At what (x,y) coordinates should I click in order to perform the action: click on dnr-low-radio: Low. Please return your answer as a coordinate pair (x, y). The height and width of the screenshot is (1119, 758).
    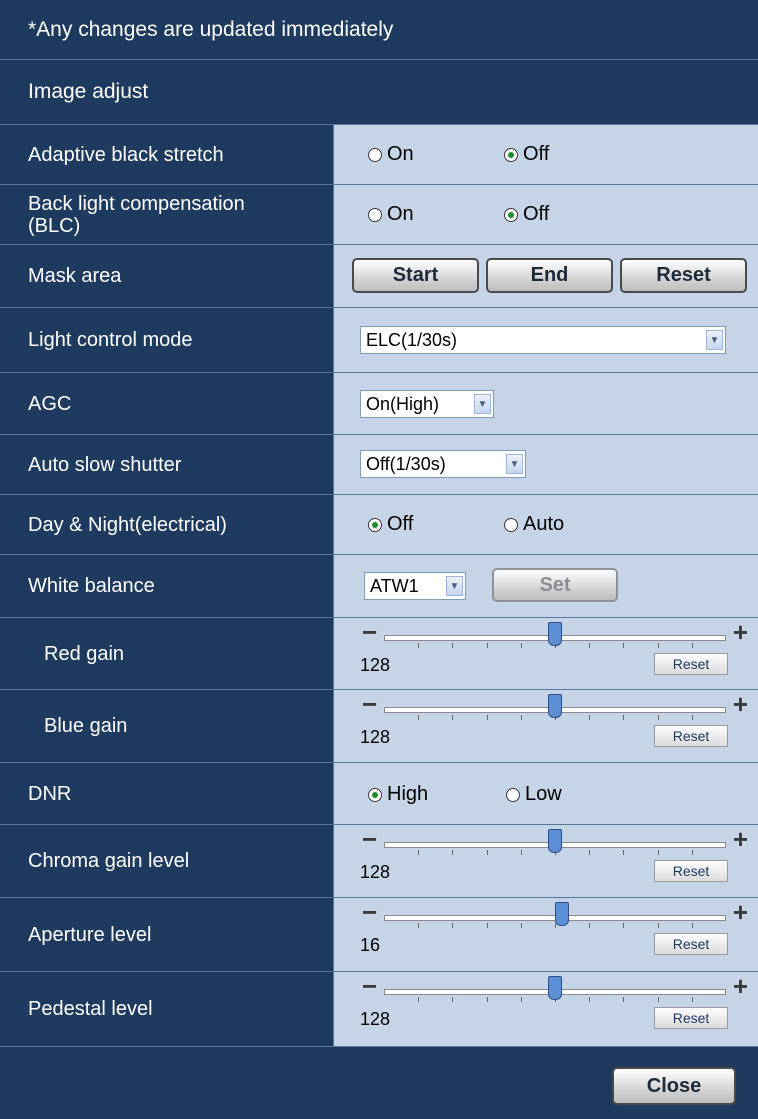
    Looking at the image, I should click on (534, 794).